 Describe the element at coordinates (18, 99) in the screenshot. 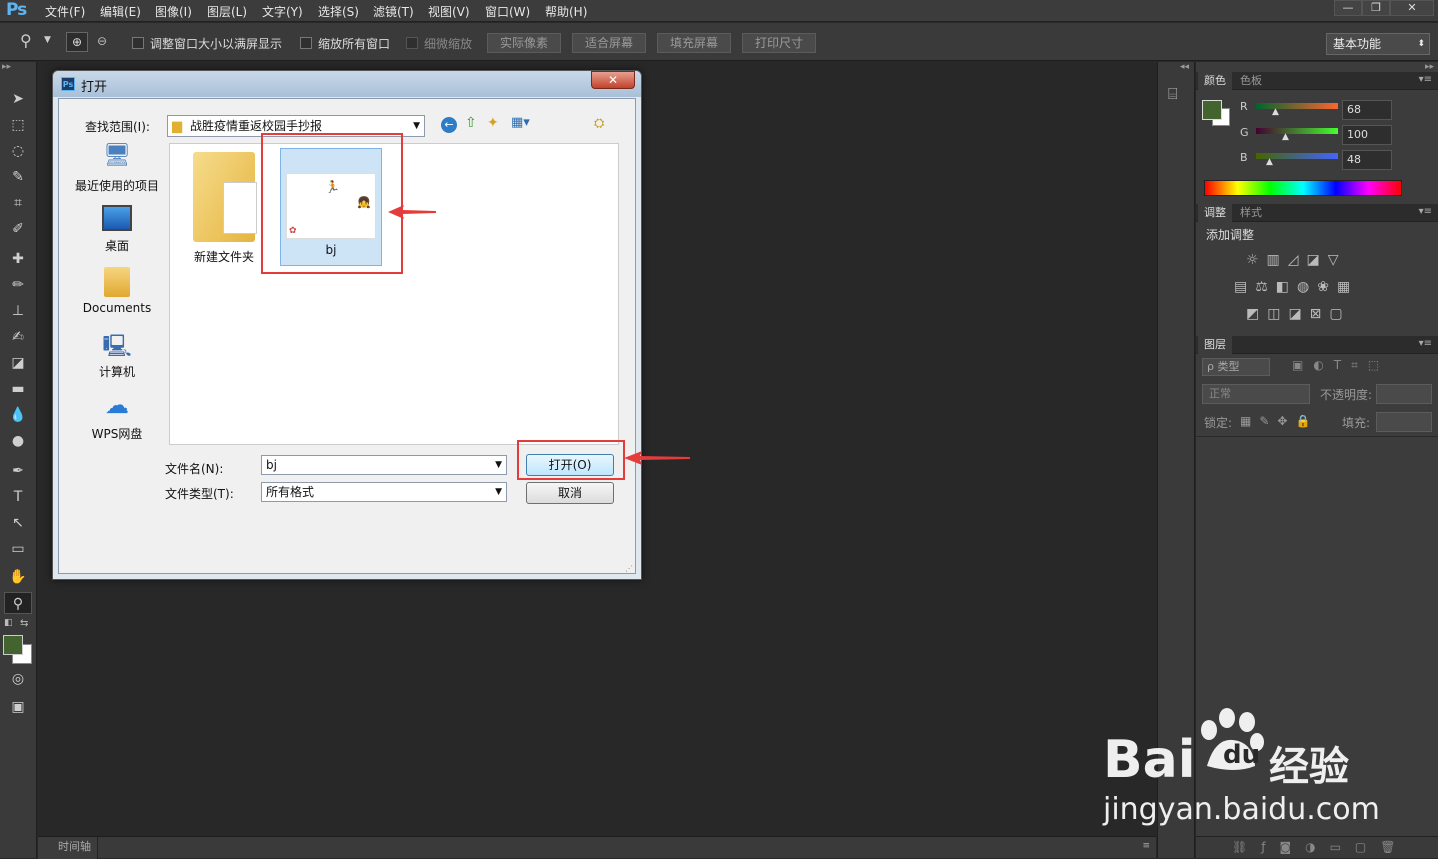

I see `move-tool-icon: ➤` at that location.